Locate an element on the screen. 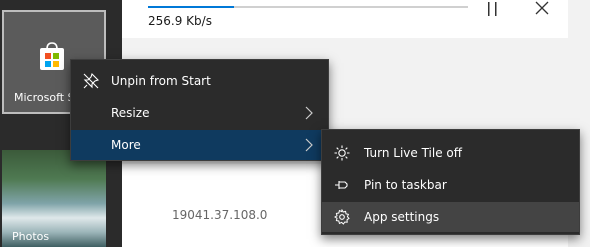 The image size is (590, 247). pin-icon is located at coordinates (341, 185).